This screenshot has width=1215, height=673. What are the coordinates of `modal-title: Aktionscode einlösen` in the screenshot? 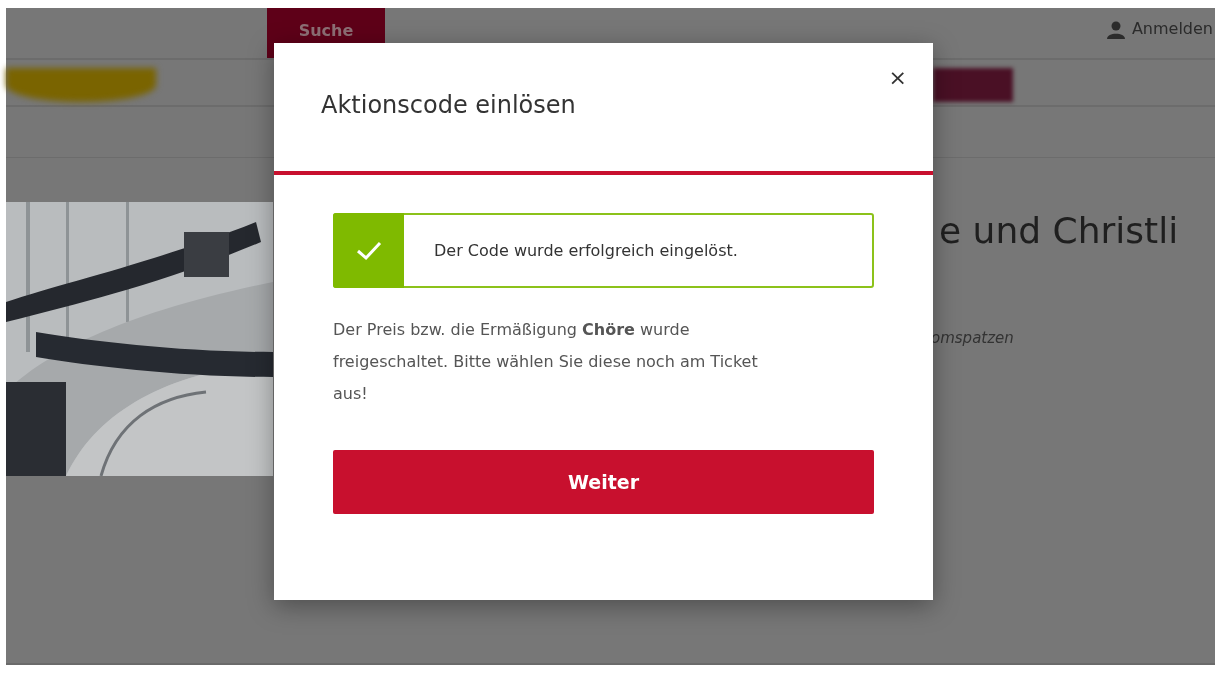 It's located at (448, 105).